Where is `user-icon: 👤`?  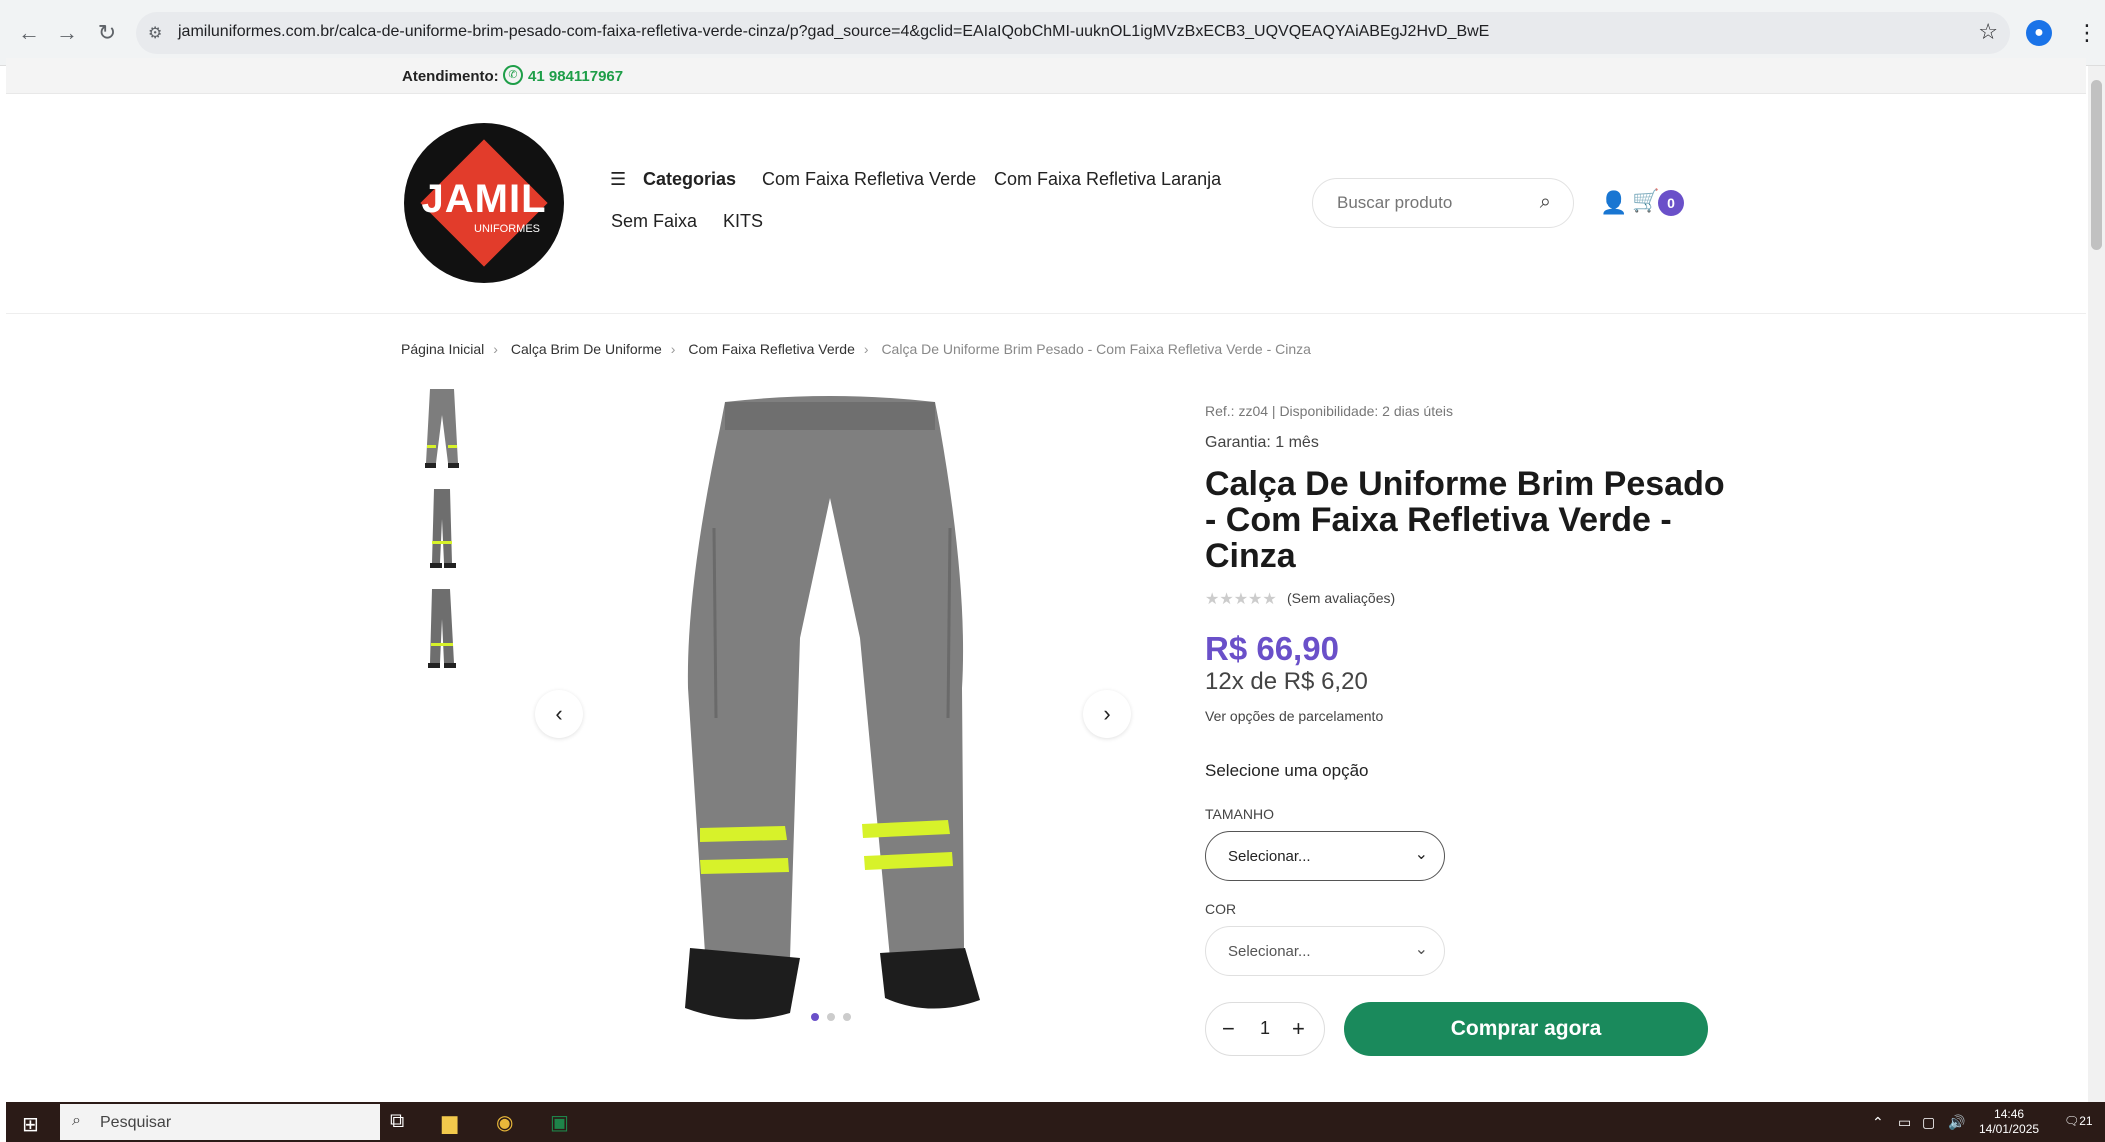
user-icon: 👤 is located at coordinates (1613, 203).